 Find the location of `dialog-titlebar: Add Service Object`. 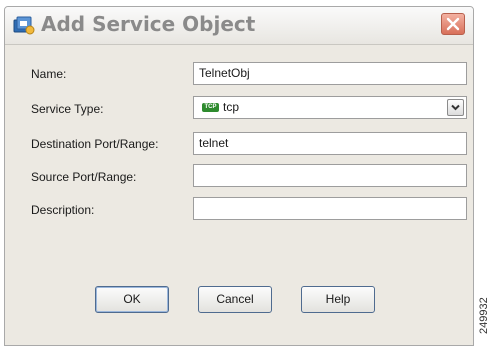

dialog-titlebar: Add Service Object is located at coordinates (239, 26).